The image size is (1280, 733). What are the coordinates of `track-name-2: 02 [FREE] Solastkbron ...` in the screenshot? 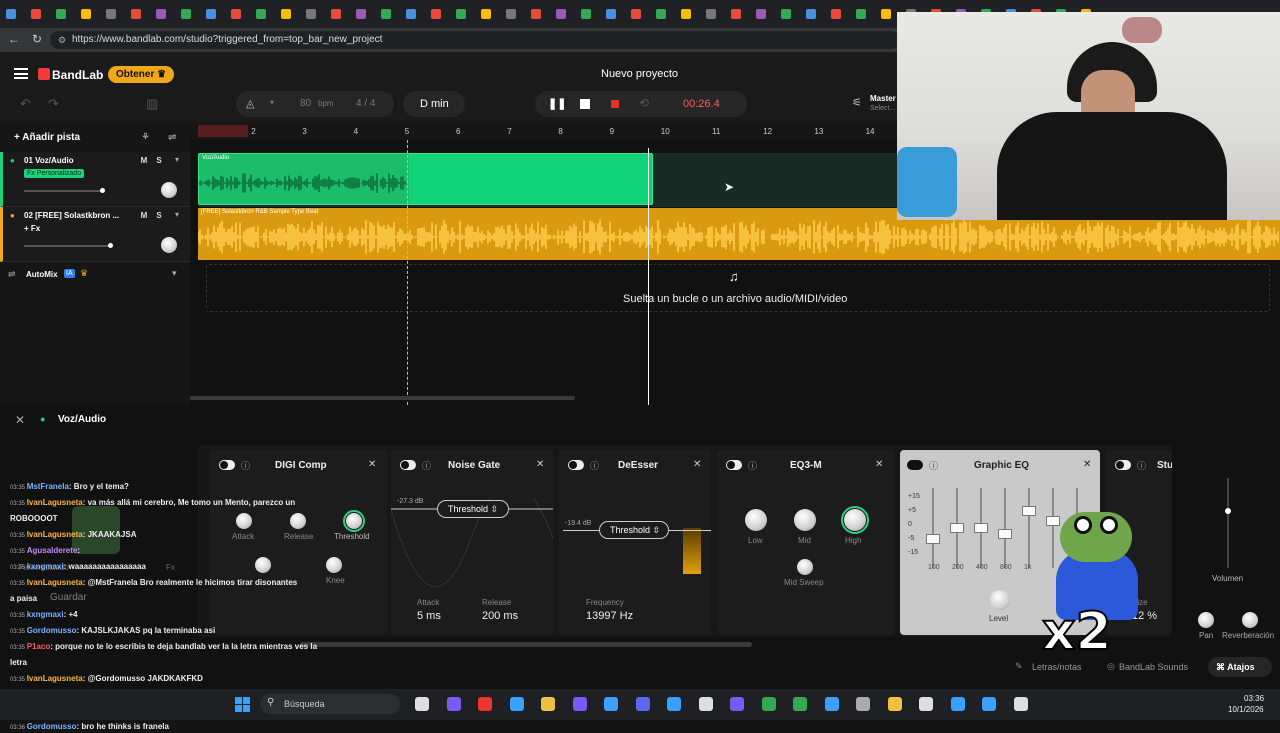 It's located at (71, 215).